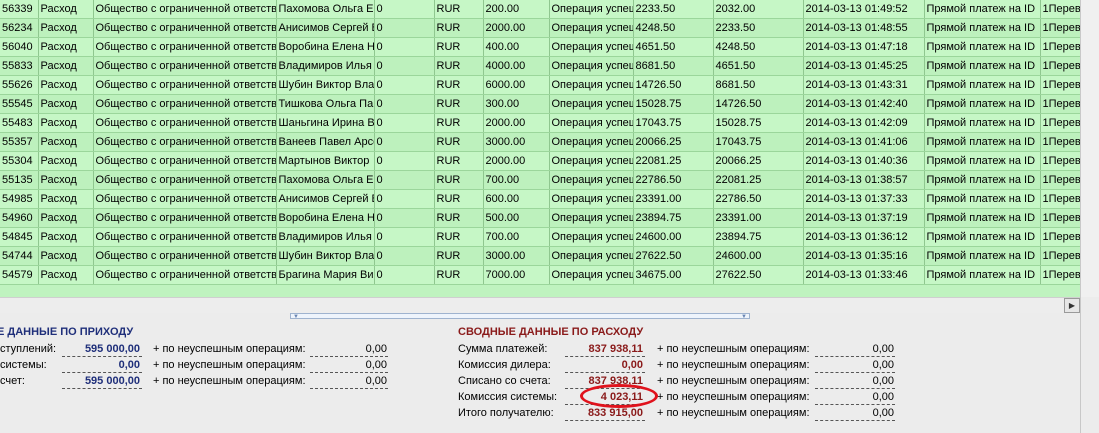 This screenshot has height=433, width=1099. I want to click on cell-date: 2014-03-13 01:45:25, so click(864, 66).